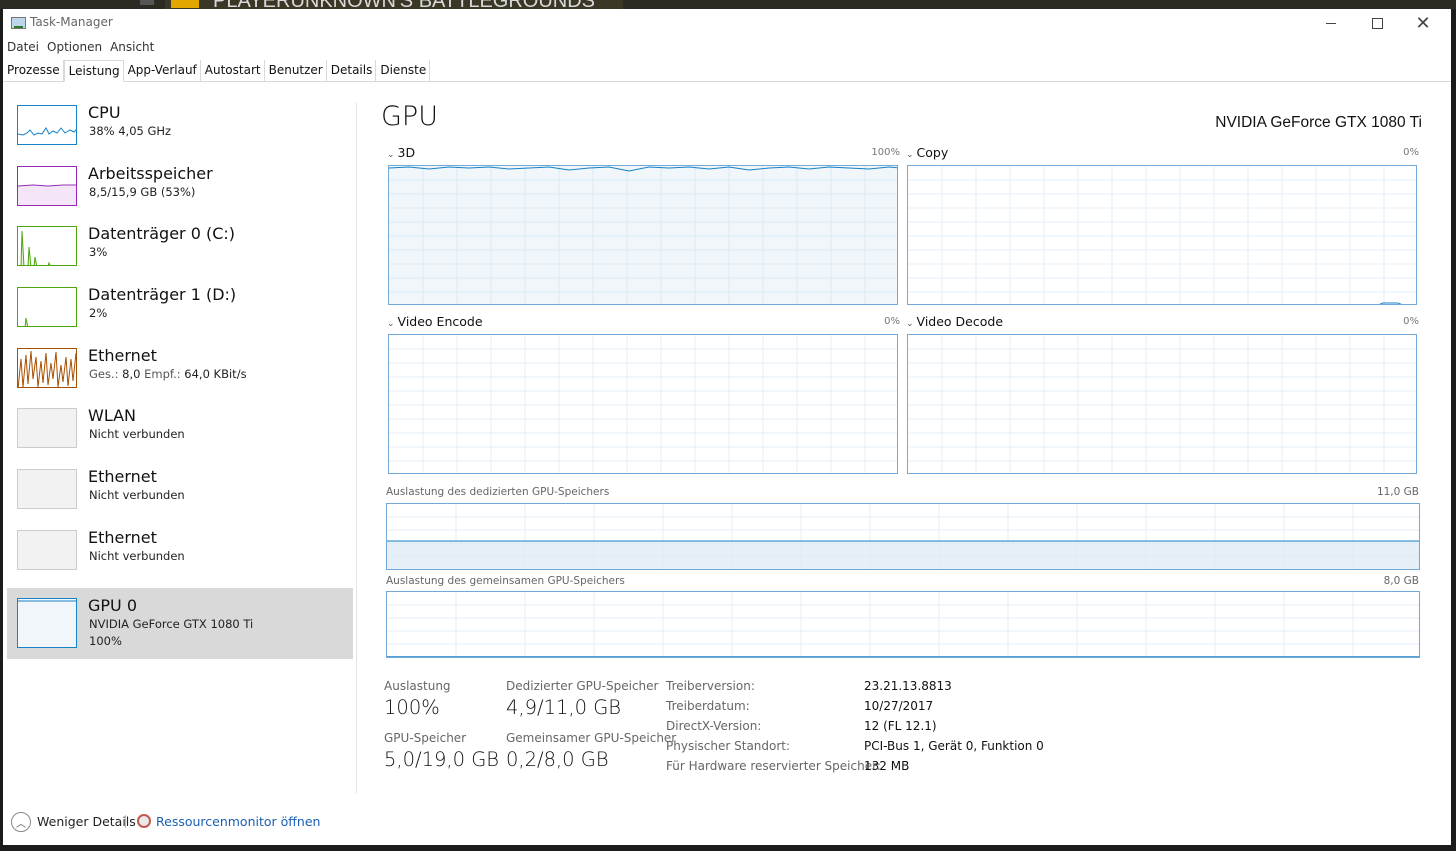  I want to click on sidebar-item-ethernet-3: Ethernet Nicht verbunden, so click(180, 557).